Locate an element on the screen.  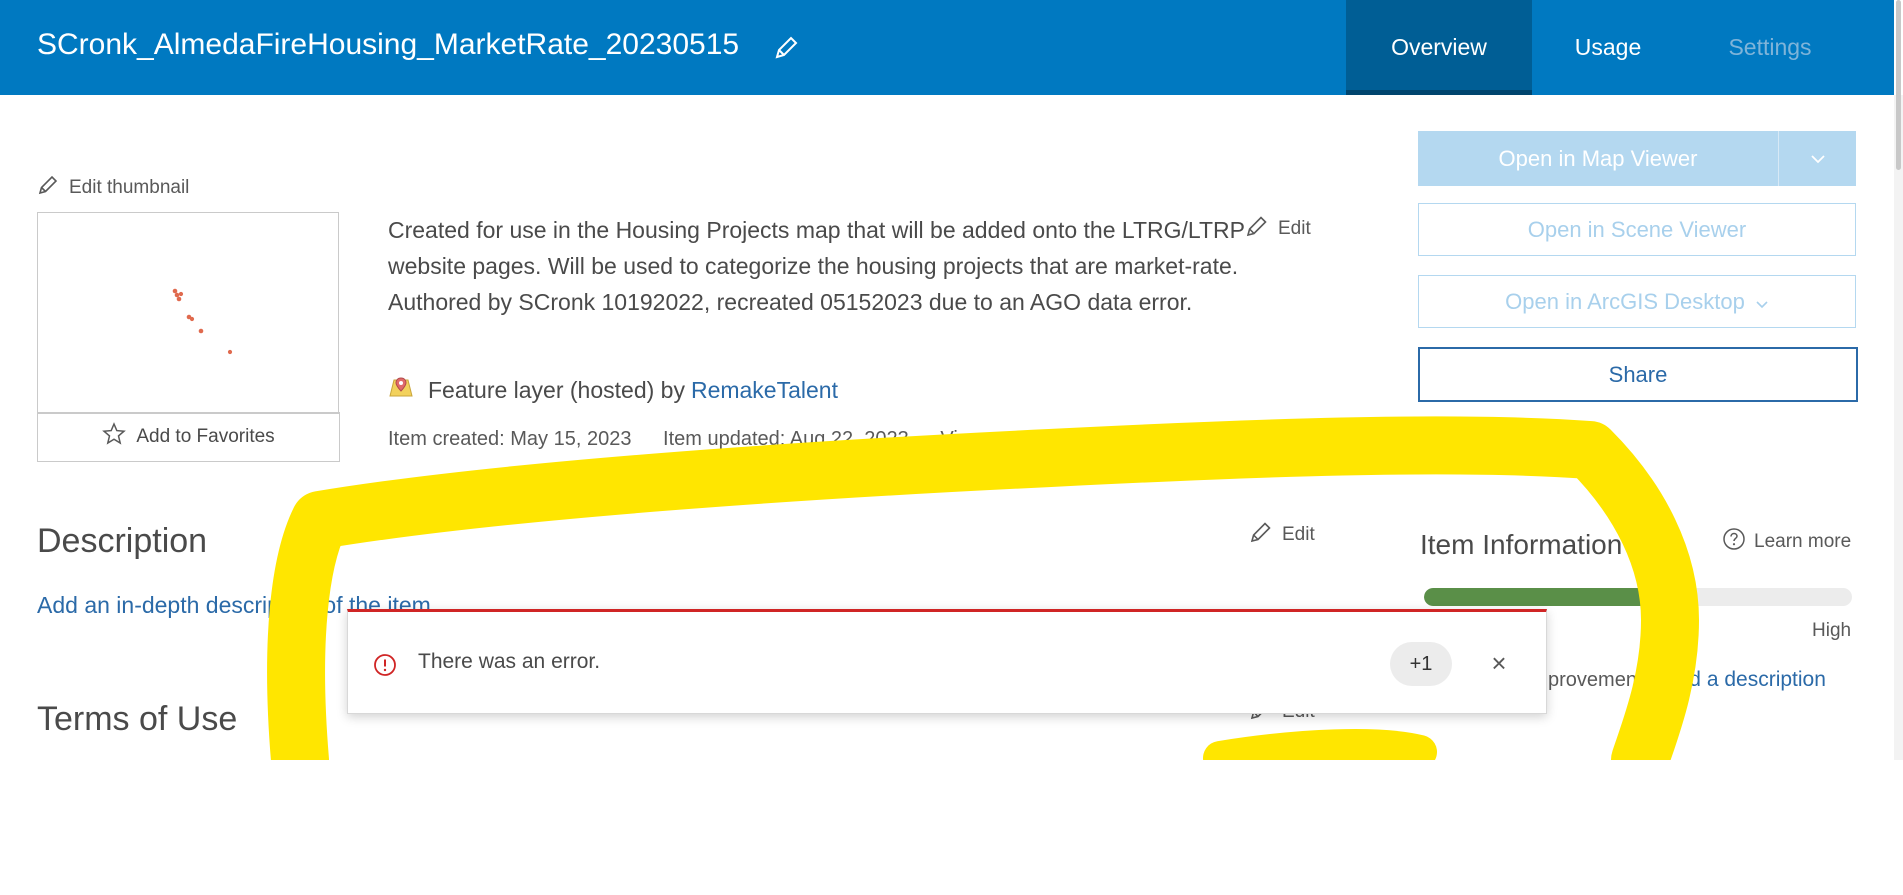
scrollbar-thumb is located at coordinates (1898, 85).